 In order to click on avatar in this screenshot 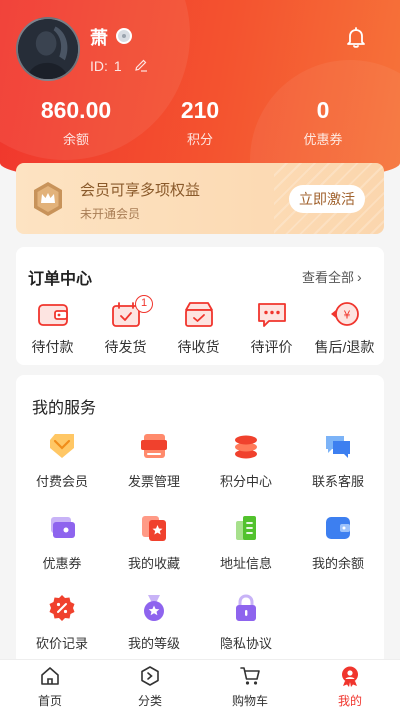, I will do `click(48, 49)`.